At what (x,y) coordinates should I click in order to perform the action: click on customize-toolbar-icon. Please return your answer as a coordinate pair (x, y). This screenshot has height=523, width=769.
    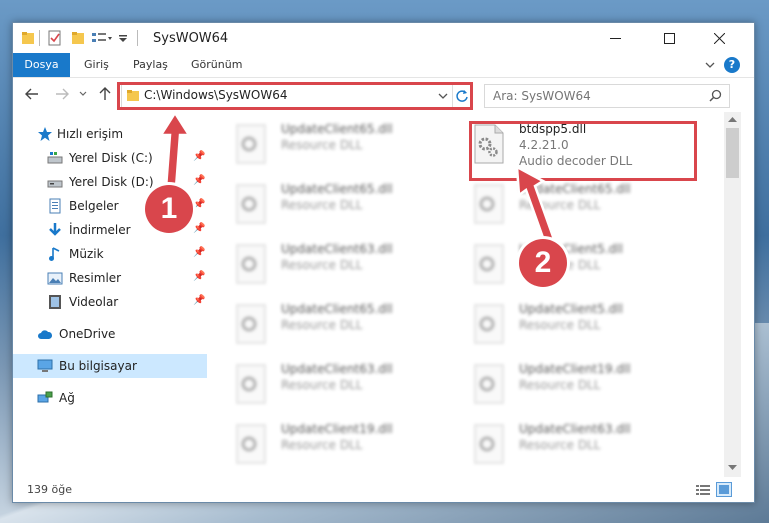
    Looking at the image, I should click on (123, 38).